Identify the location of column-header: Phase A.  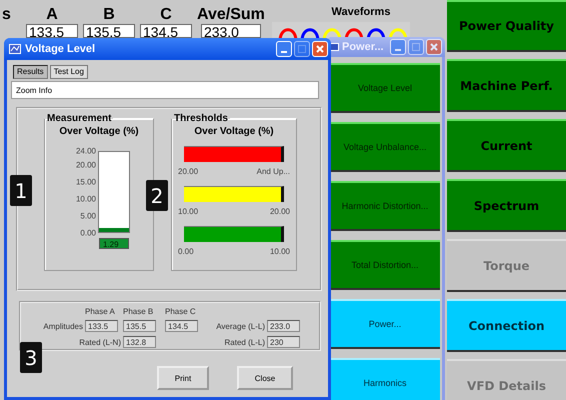
(100, 311).